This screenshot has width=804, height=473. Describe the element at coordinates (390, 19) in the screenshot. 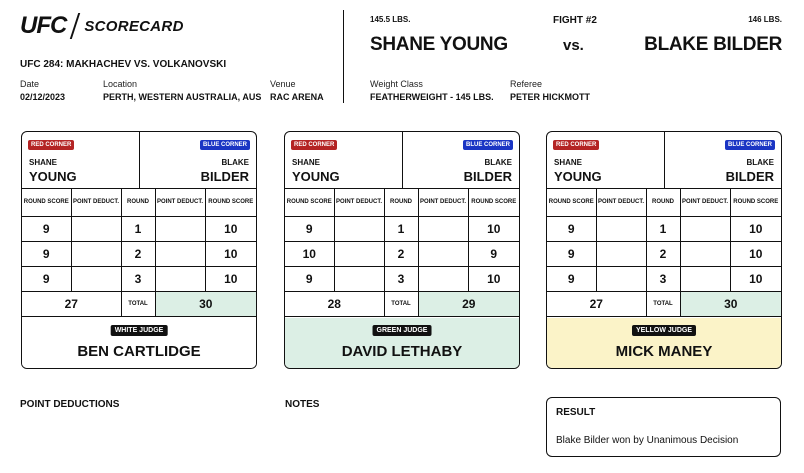

I see `red-fighter-weight: 145.5 LBS.` at that location.